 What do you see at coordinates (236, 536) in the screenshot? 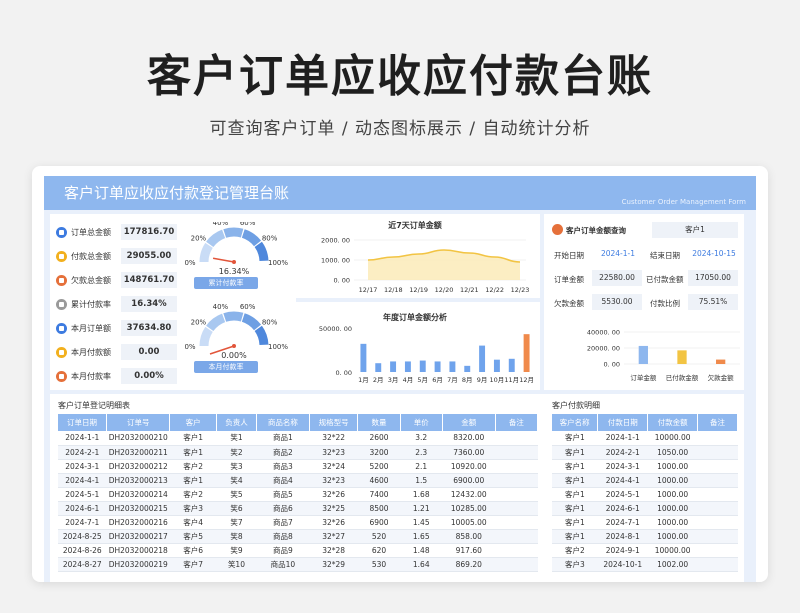
I see `table-cell: 笑8` at bounding box center [236, 536].